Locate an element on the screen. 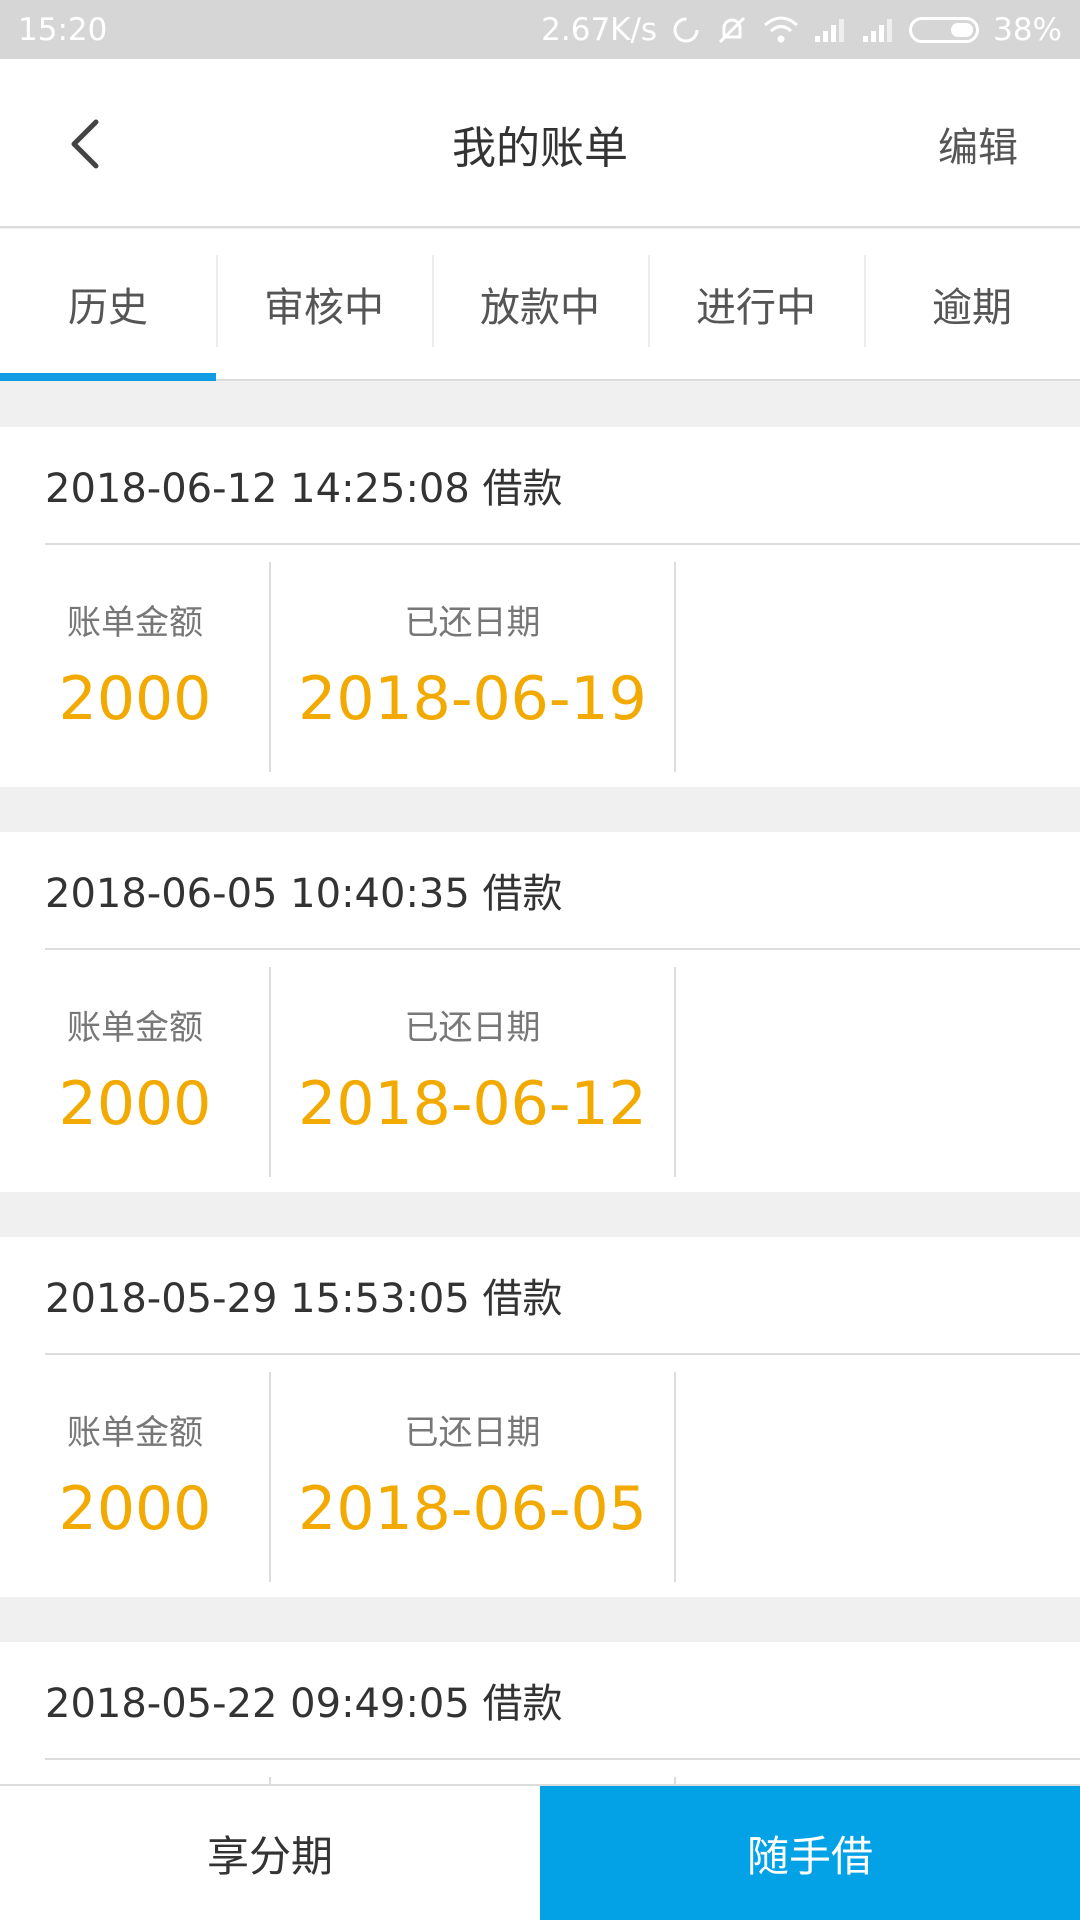 This screenshot has height=1920, width=1080. page-title: 我的账单 is located at coordinates (540, 148).